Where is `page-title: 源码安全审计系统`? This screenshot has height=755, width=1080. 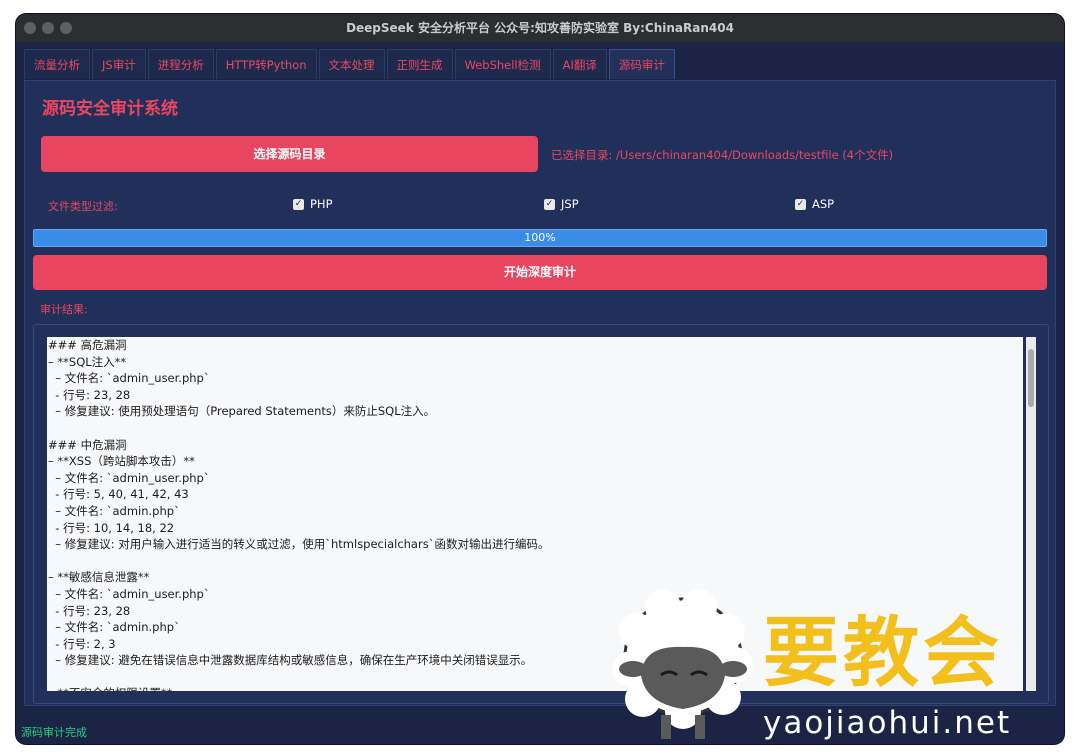 page-title: 源码安全审计系统 is located at coordinates (110, 109).